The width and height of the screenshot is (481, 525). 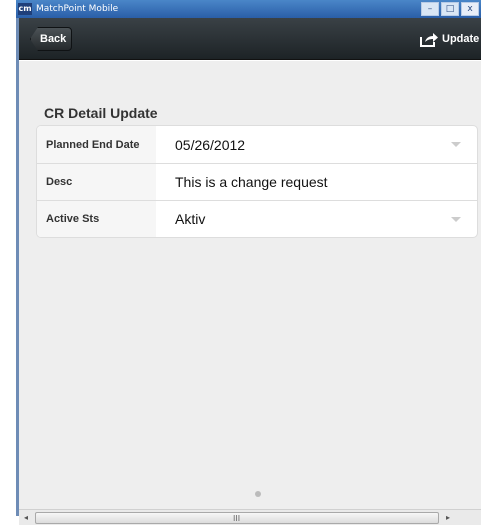 I want to click on section-title: CR Detail Update, so click(x=101, y=113).